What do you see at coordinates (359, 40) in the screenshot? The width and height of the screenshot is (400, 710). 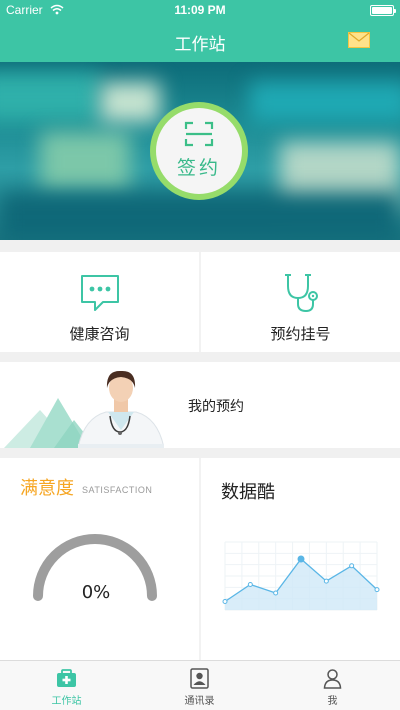 I see `mail-icon` at bounding box center [359, 40].